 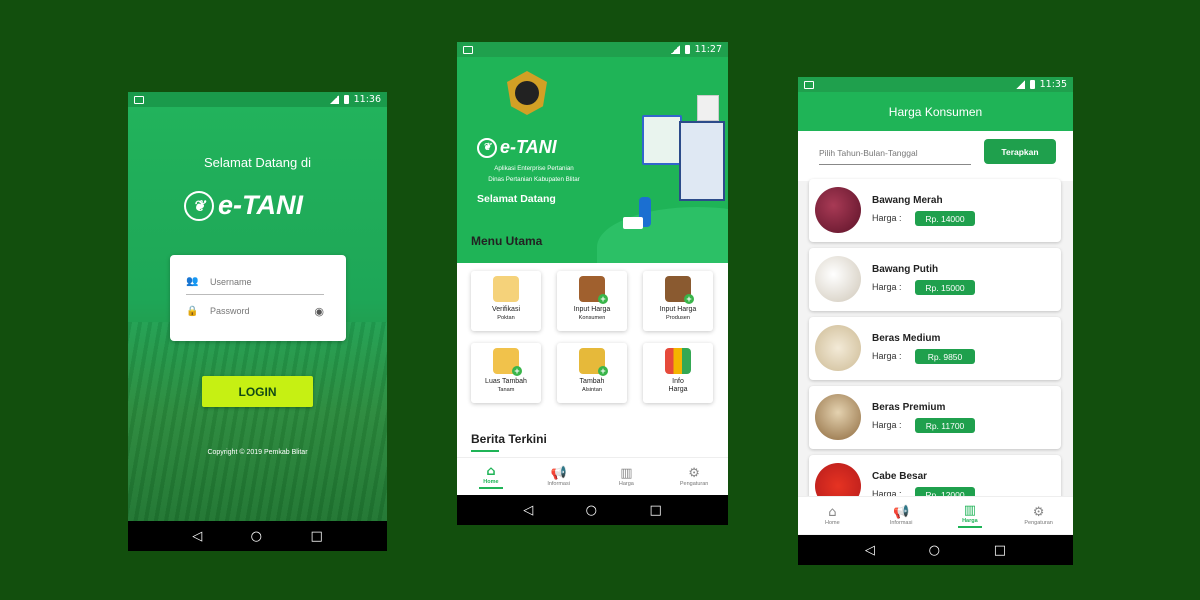 I want to click on date-filter: Pilih Tahun-Bulan-Tanggal Terapkan, so click(x=935, y=156).